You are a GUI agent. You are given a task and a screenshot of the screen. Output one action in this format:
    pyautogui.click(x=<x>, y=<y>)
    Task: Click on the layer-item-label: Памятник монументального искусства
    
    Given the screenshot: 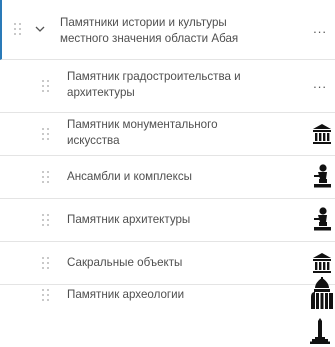 What is the action you would take?
    pyautogui.click(x=142, y=133)
    